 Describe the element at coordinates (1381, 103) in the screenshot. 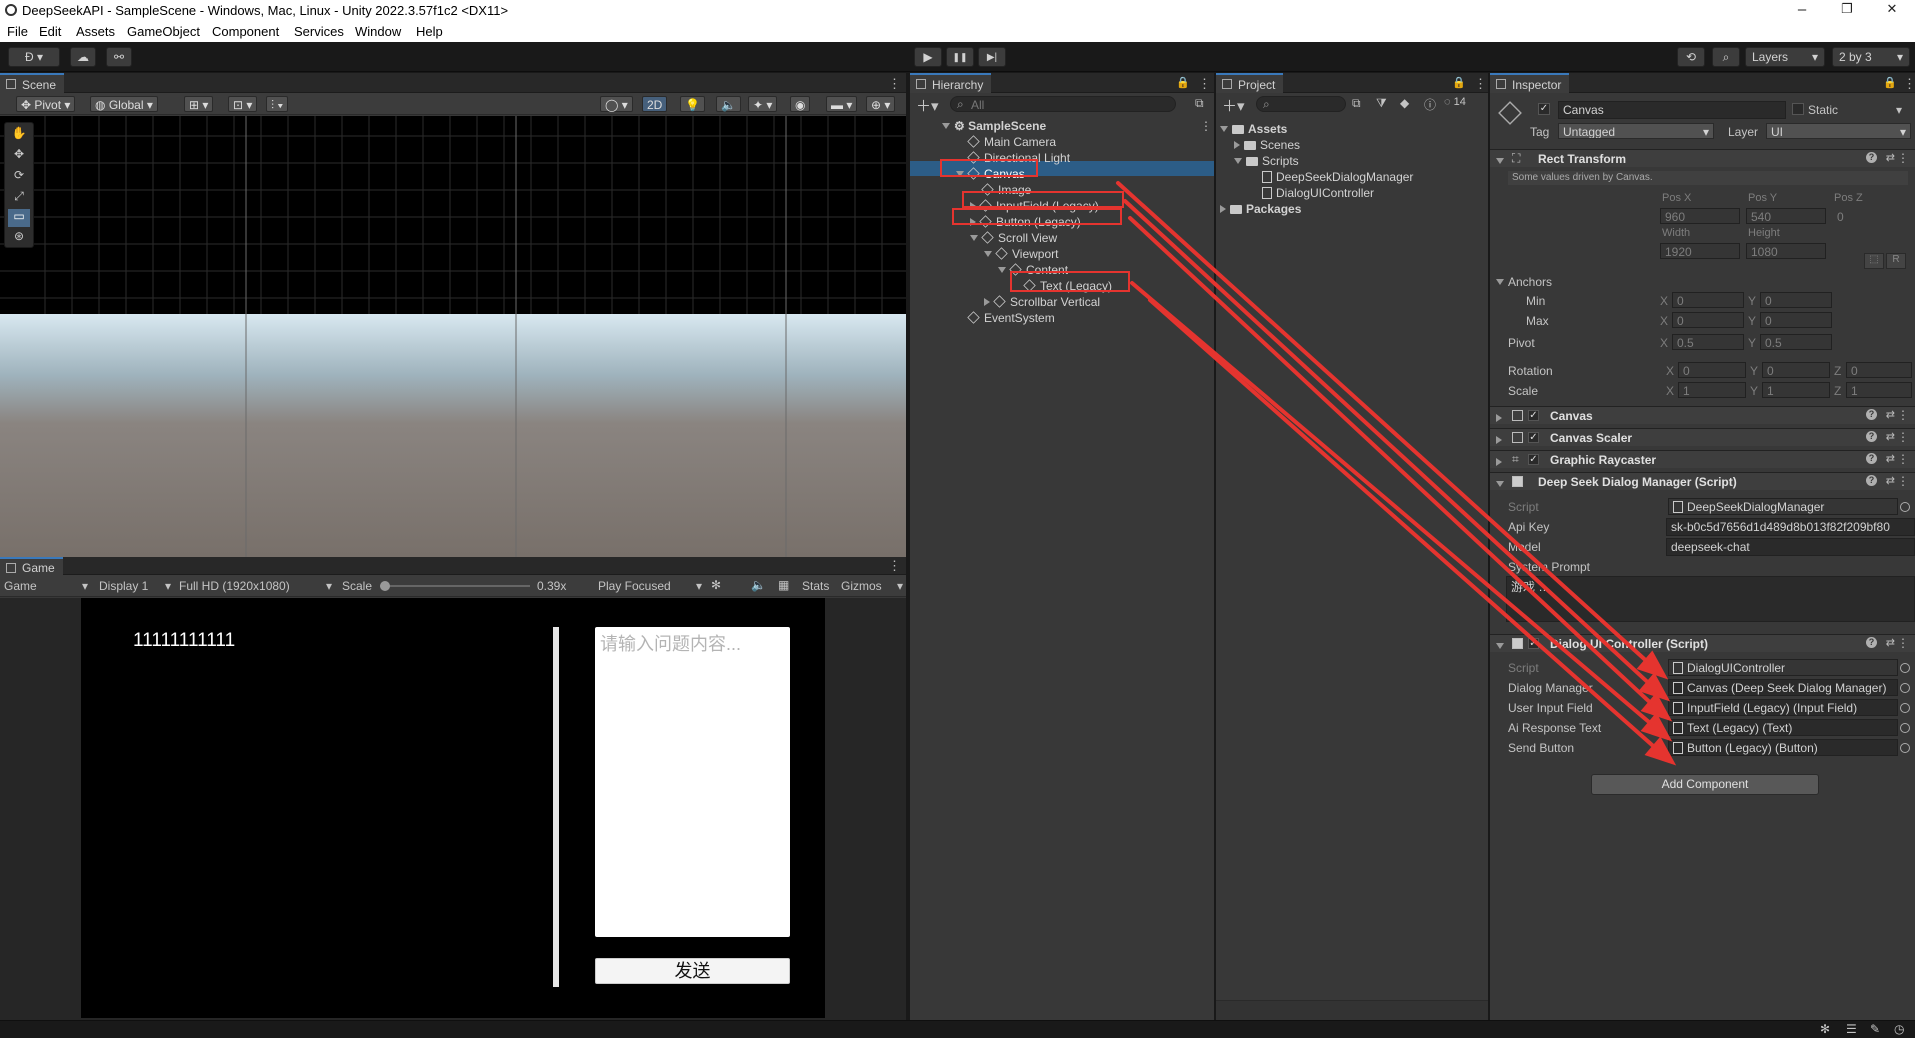

I see `filter-label-icon: ⧩` at that location.